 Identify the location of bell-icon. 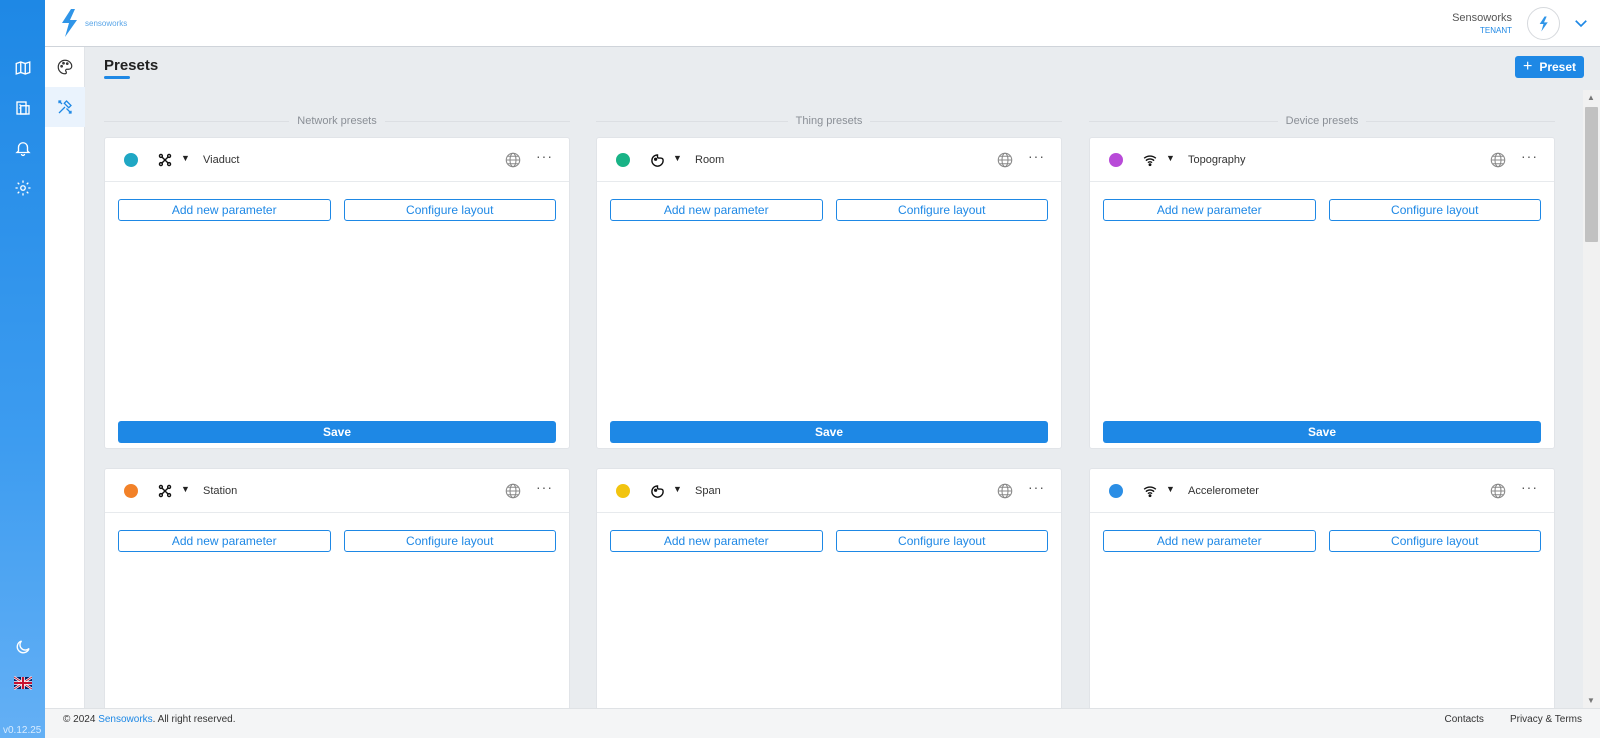
(23, 148).